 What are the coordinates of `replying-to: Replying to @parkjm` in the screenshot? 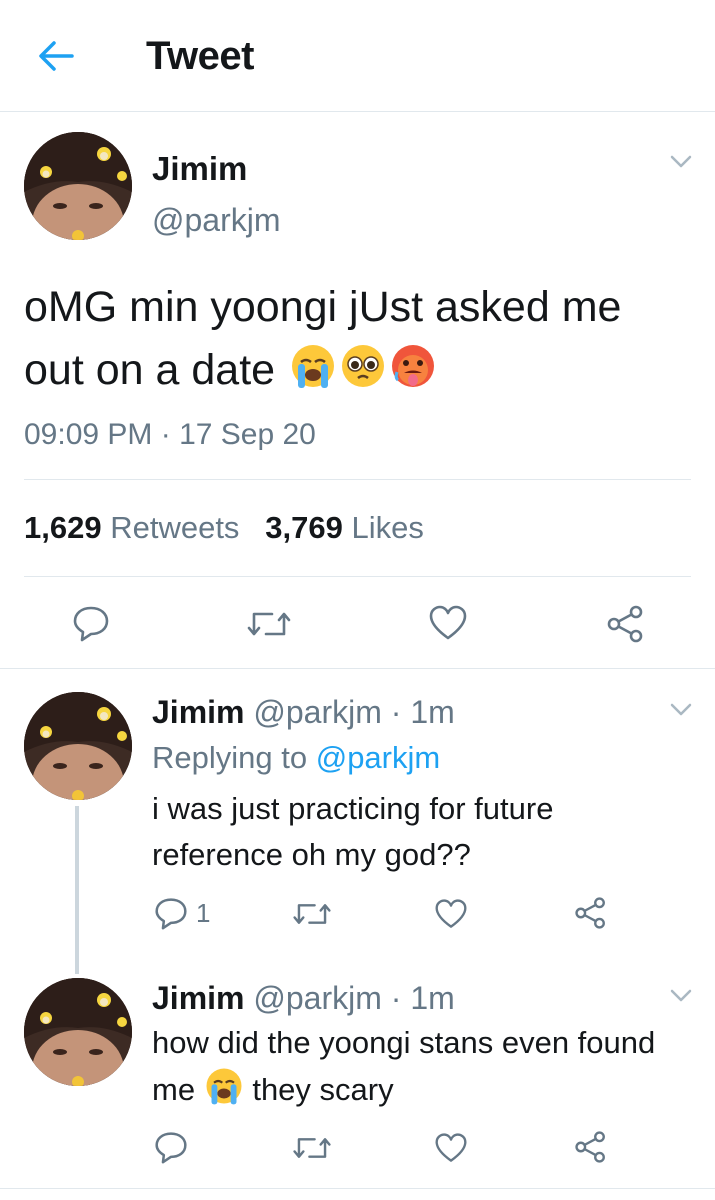 It's located at (296, 758).